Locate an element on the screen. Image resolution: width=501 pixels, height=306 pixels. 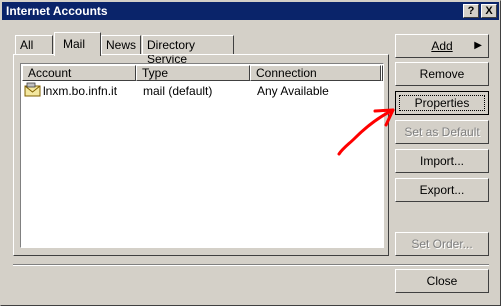
tab-all-label: All is located at coordinates (27, 45).